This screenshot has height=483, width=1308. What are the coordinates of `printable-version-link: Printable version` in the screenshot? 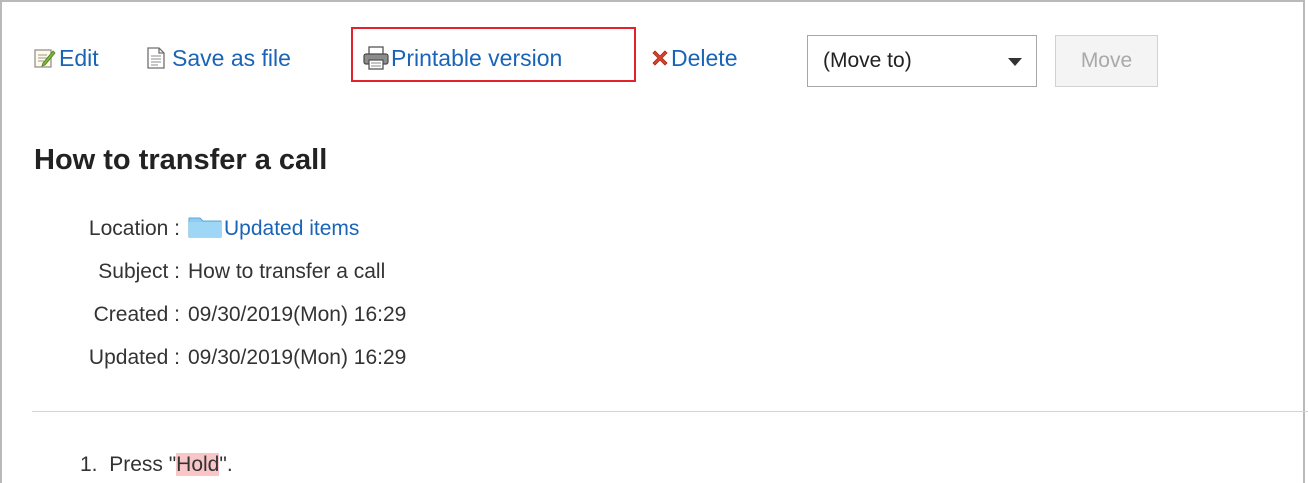 It's located at (462, 58).